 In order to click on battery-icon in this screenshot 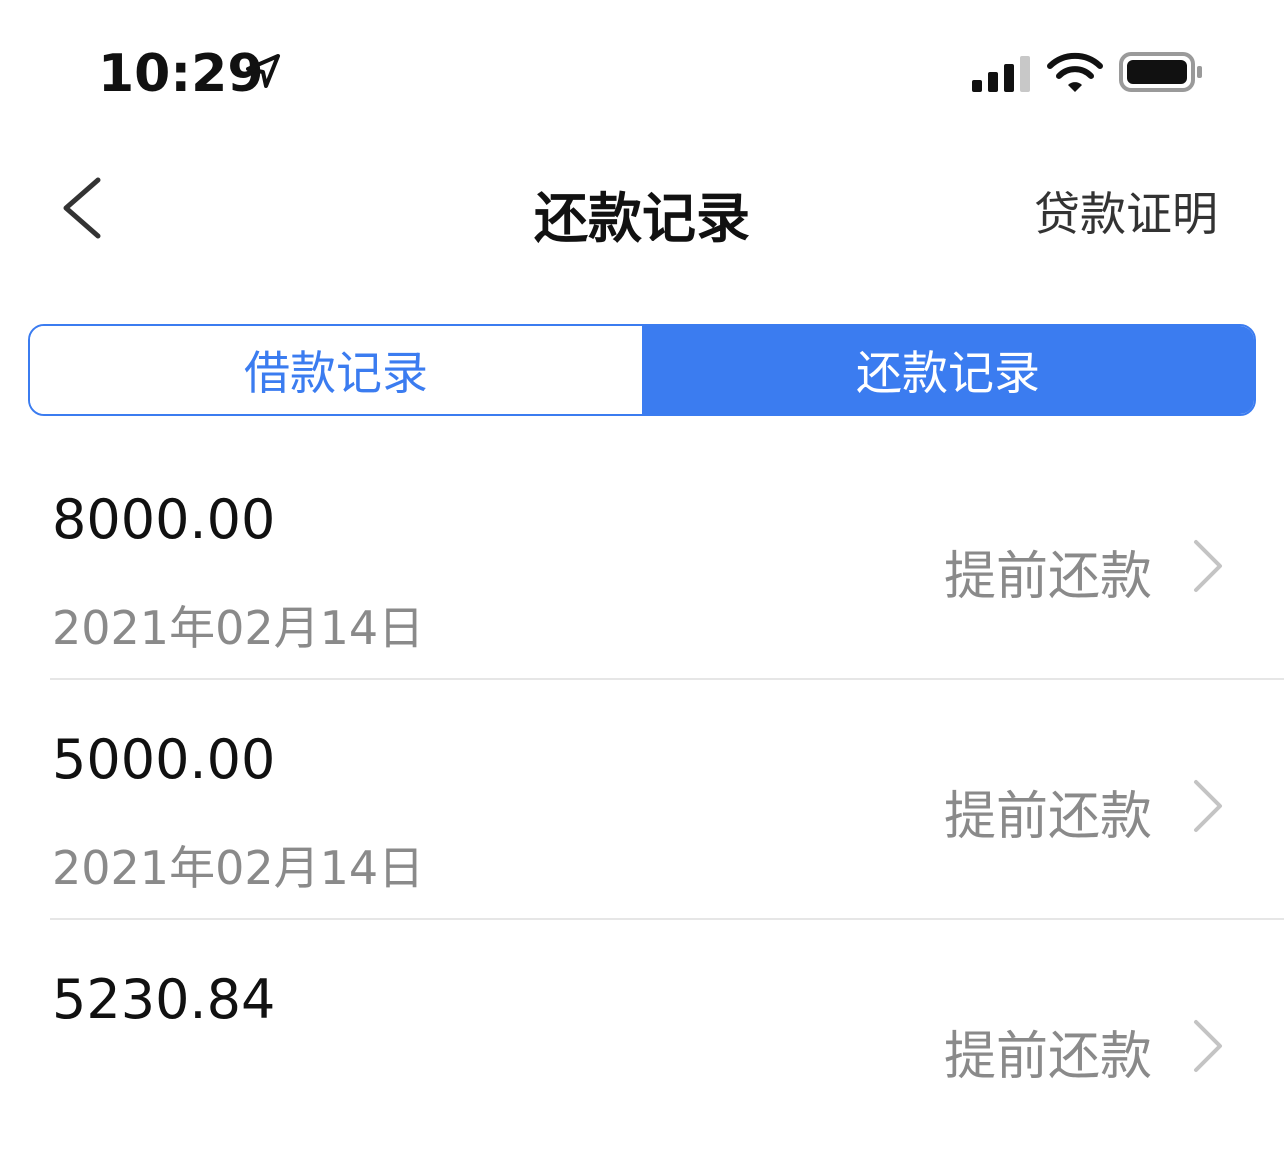, I will do `click(1160, 72)`.